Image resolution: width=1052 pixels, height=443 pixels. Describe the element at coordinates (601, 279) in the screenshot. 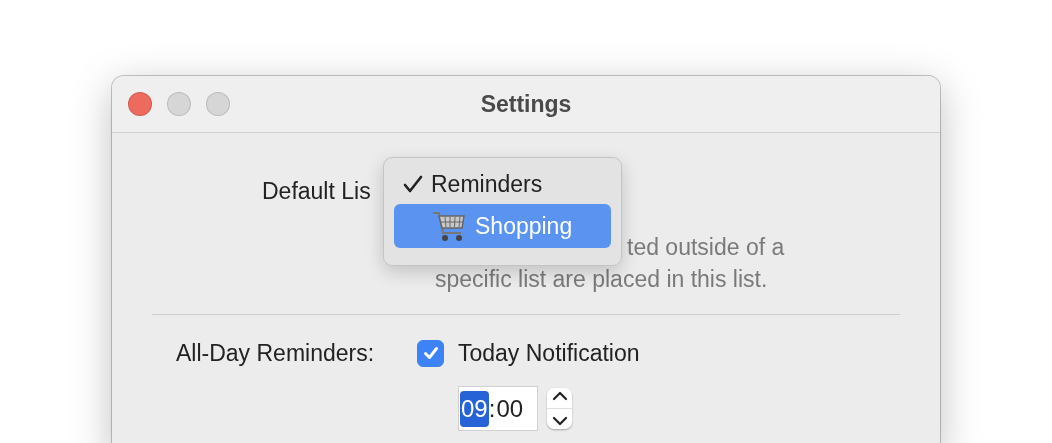

I see `description-text: specific list are placed in this list.` at that location.